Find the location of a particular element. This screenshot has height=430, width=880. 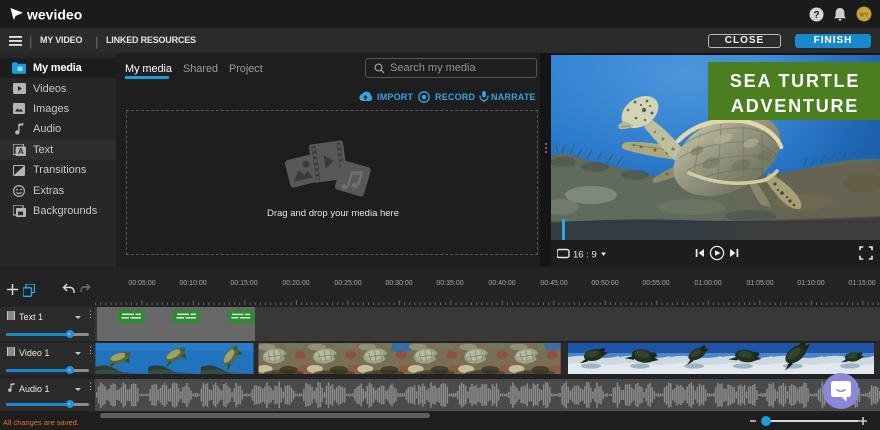

svg-text: WY is located at coordinates (863, 15).